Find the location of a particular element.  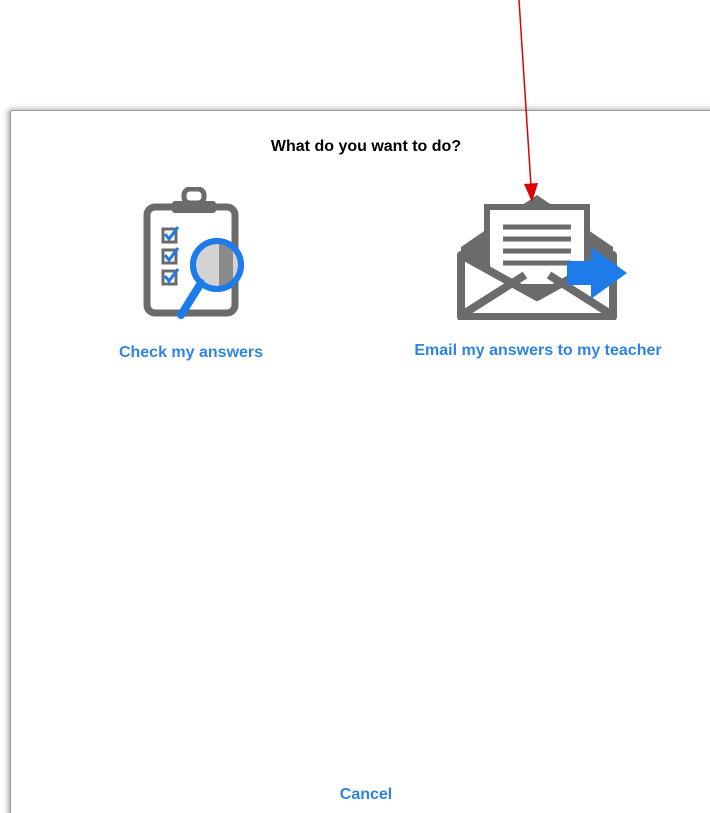

email-answers-option: Email my answers to my teacher is located at coordinates (538, 275).